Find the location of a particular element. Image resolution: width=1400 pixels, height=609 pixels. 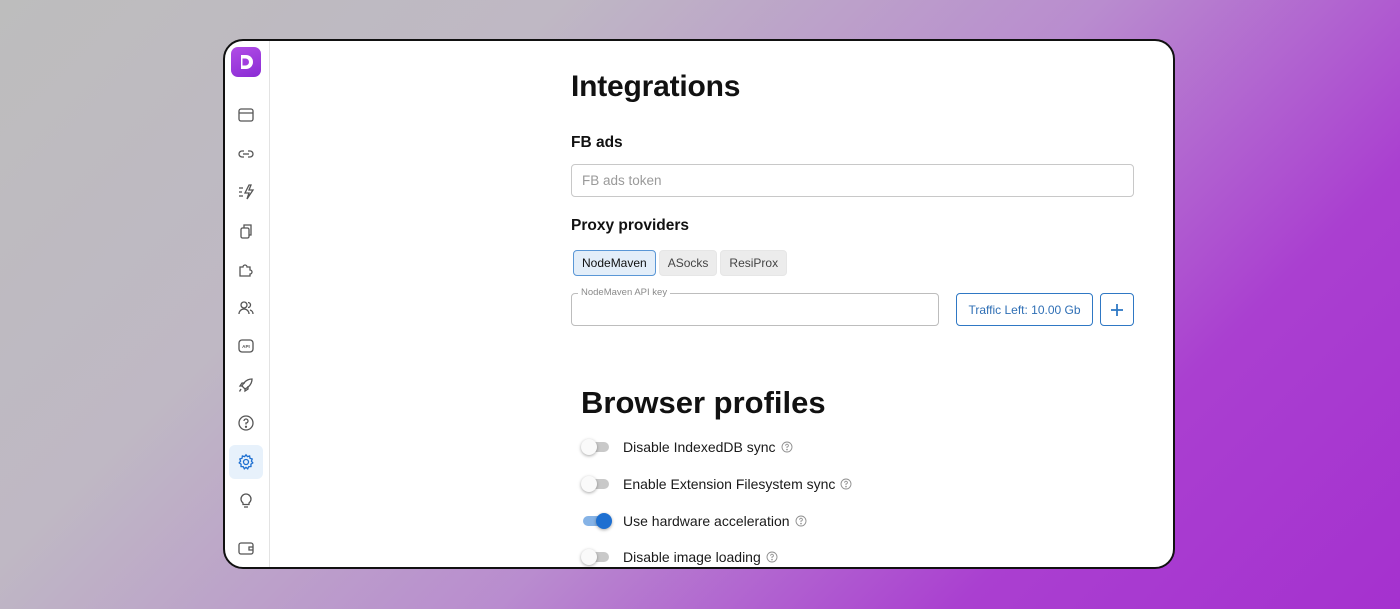

link-icon is located at coordinates (246, 154).